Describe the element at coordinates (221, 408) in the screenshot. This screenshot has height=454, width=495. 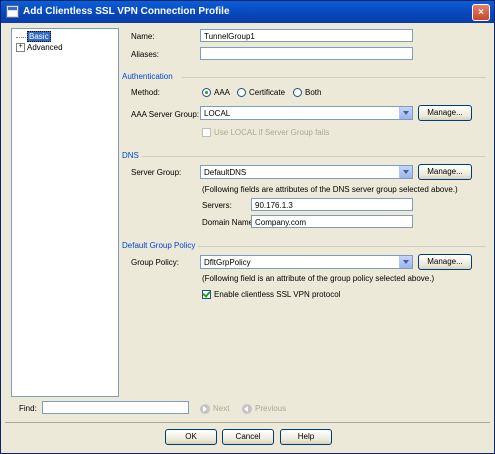
I see `find-next-button: Next` at that location.